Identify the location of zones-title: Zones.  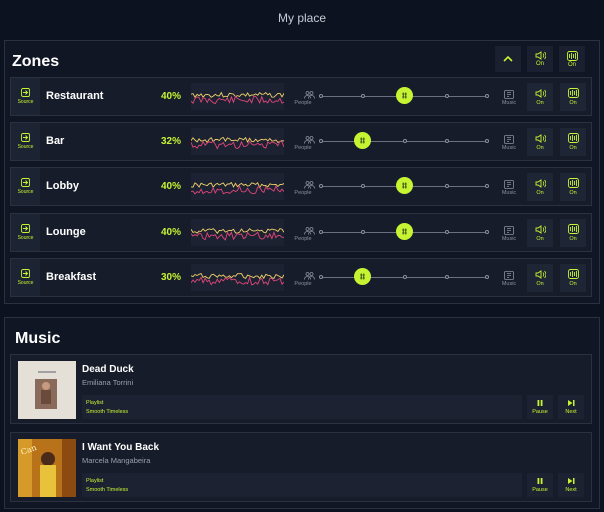
(36, 61).